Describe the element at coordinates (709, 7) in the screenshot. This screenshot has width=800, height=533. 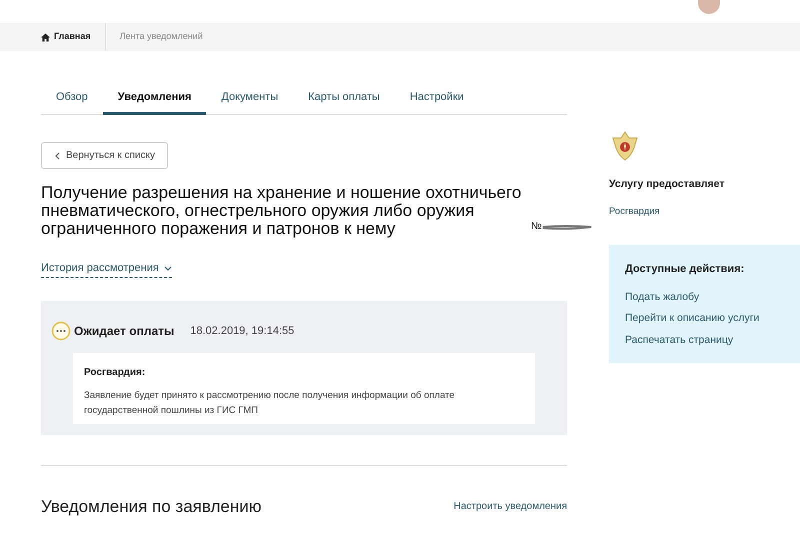
I see `avatar-icon` at that location.